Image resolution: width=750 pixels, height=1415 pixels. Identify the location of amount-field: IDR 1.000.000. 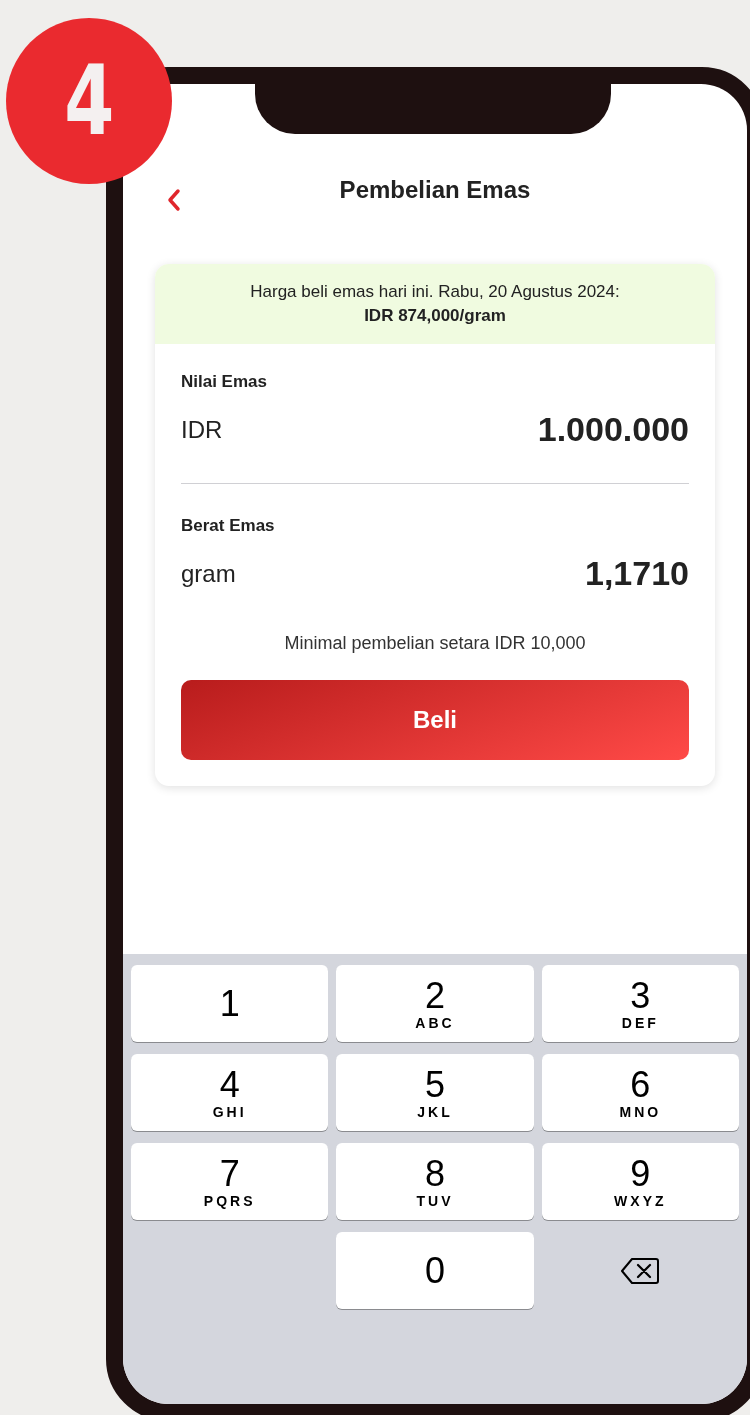
(435, 429).